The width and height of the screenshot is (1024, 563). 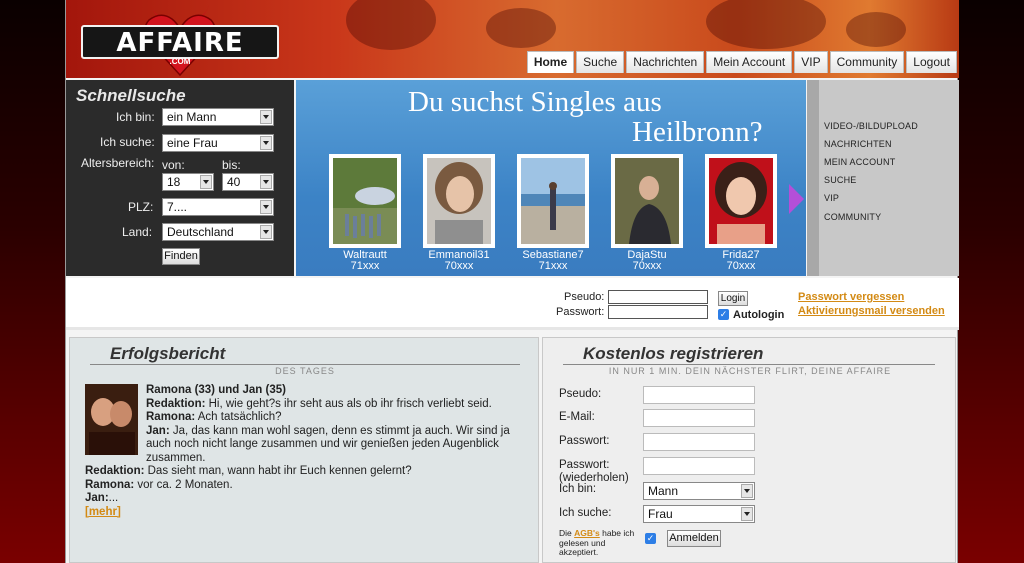 I want to click on country-label: Land:, so click(x=137, y=232).